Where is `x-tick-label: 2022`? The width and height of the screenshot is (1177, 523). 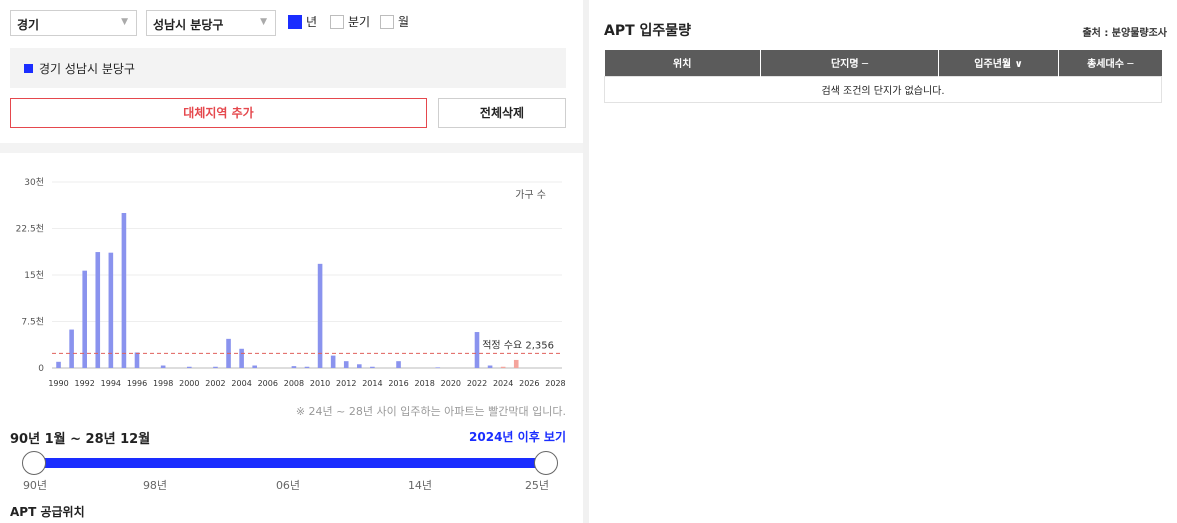
x-tick-label: 2022 is located at coordinates (477, 383).